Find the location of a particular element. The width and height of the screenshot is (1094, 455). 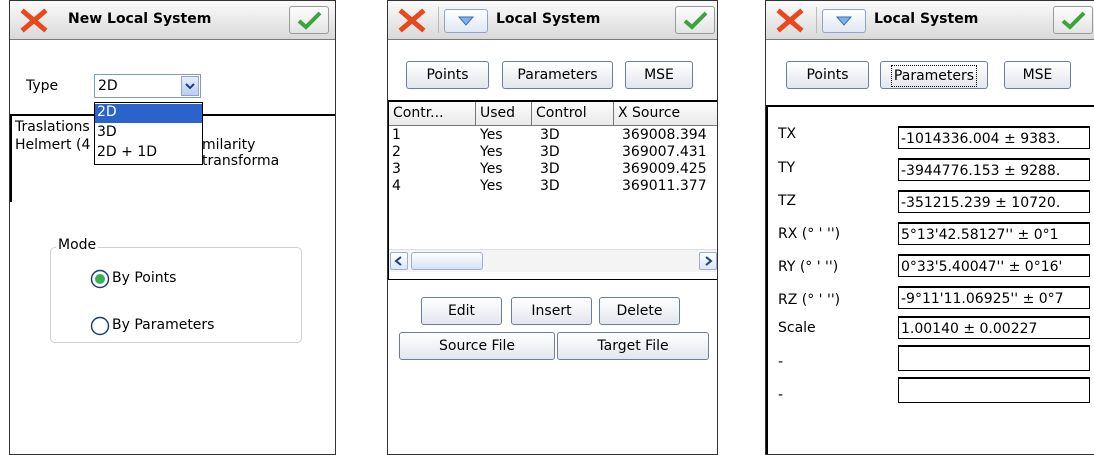

table-cell: 369008.394 is located at coordinates (664, 135).